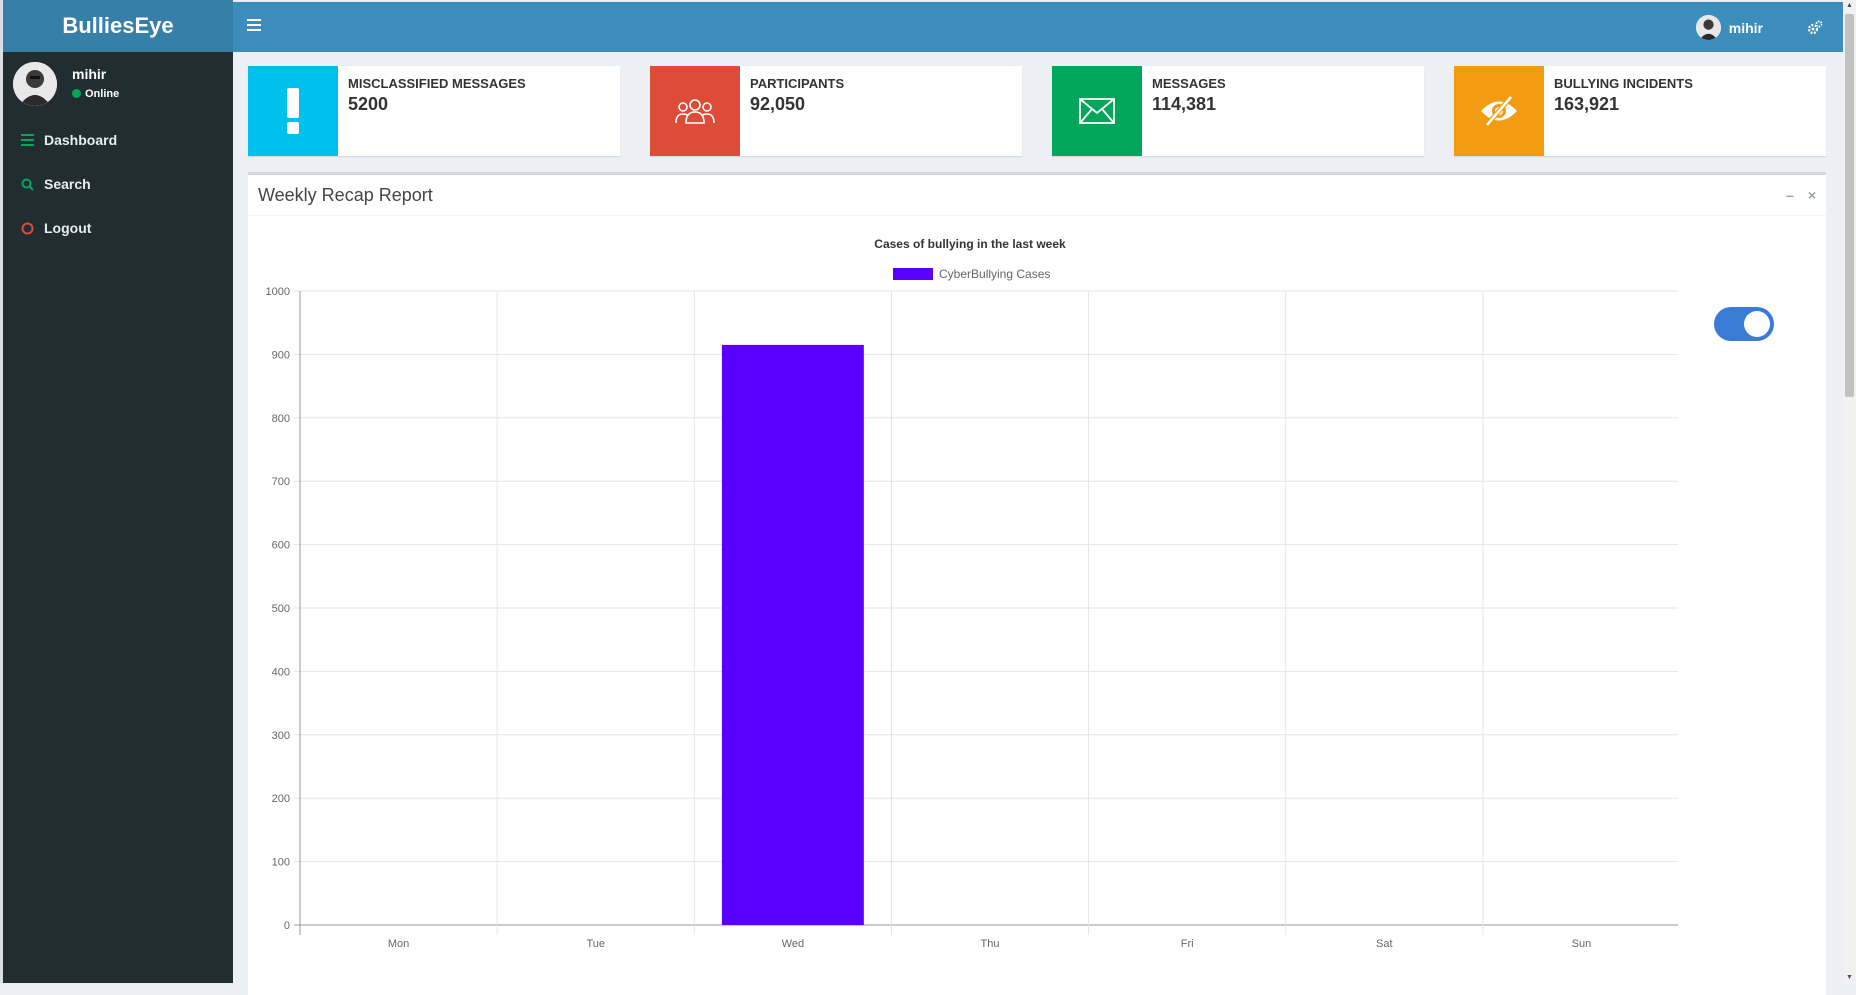 This screenshot has width=1856, height=995. What do you see at coordinates (1587, 104) in the screenshot?
I see `stat-value: 163,921` at bounding box center [1587, 104].